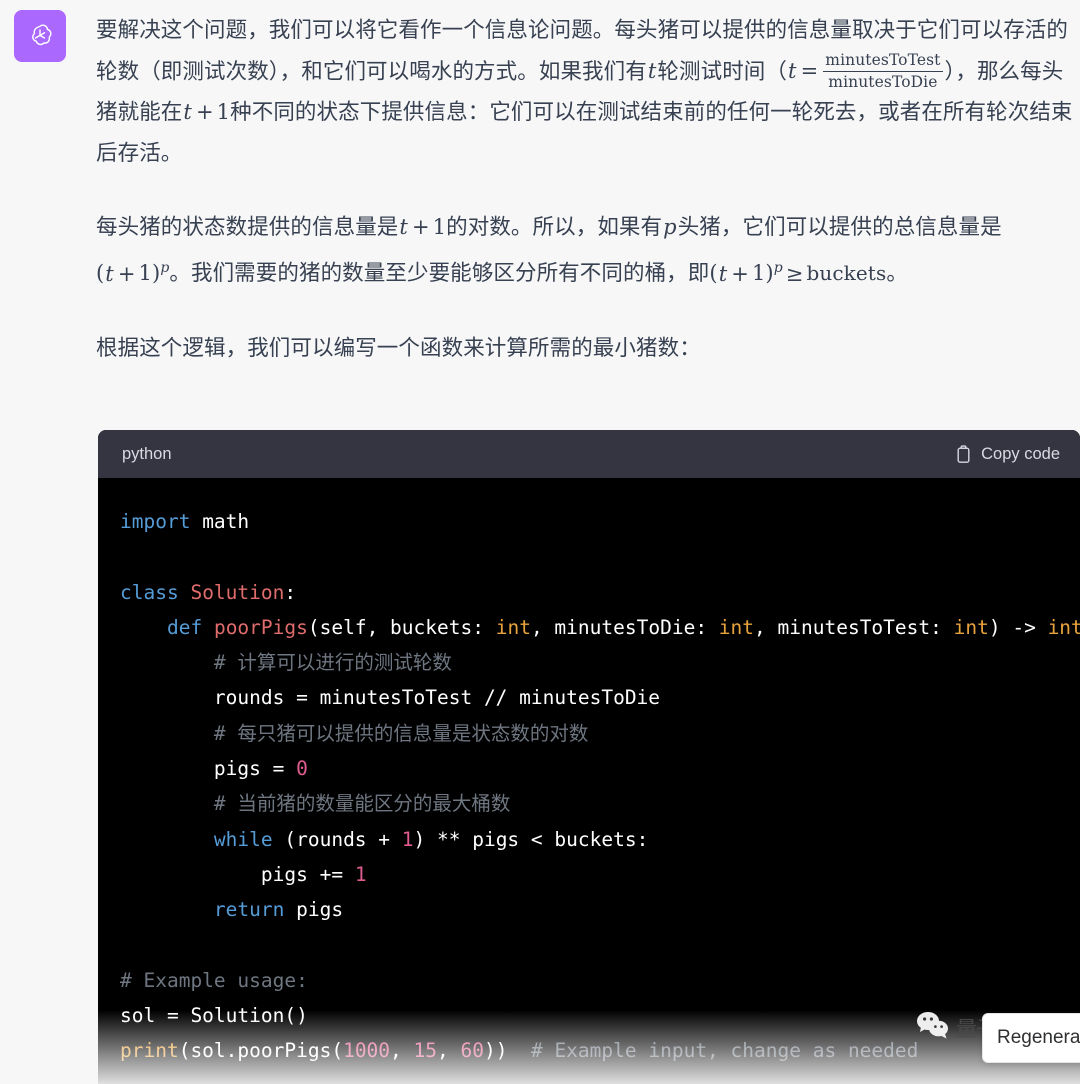  Describe the element at coordinates (187, 112) in the screenshot. I see `p1-math-t3: t` at that location.